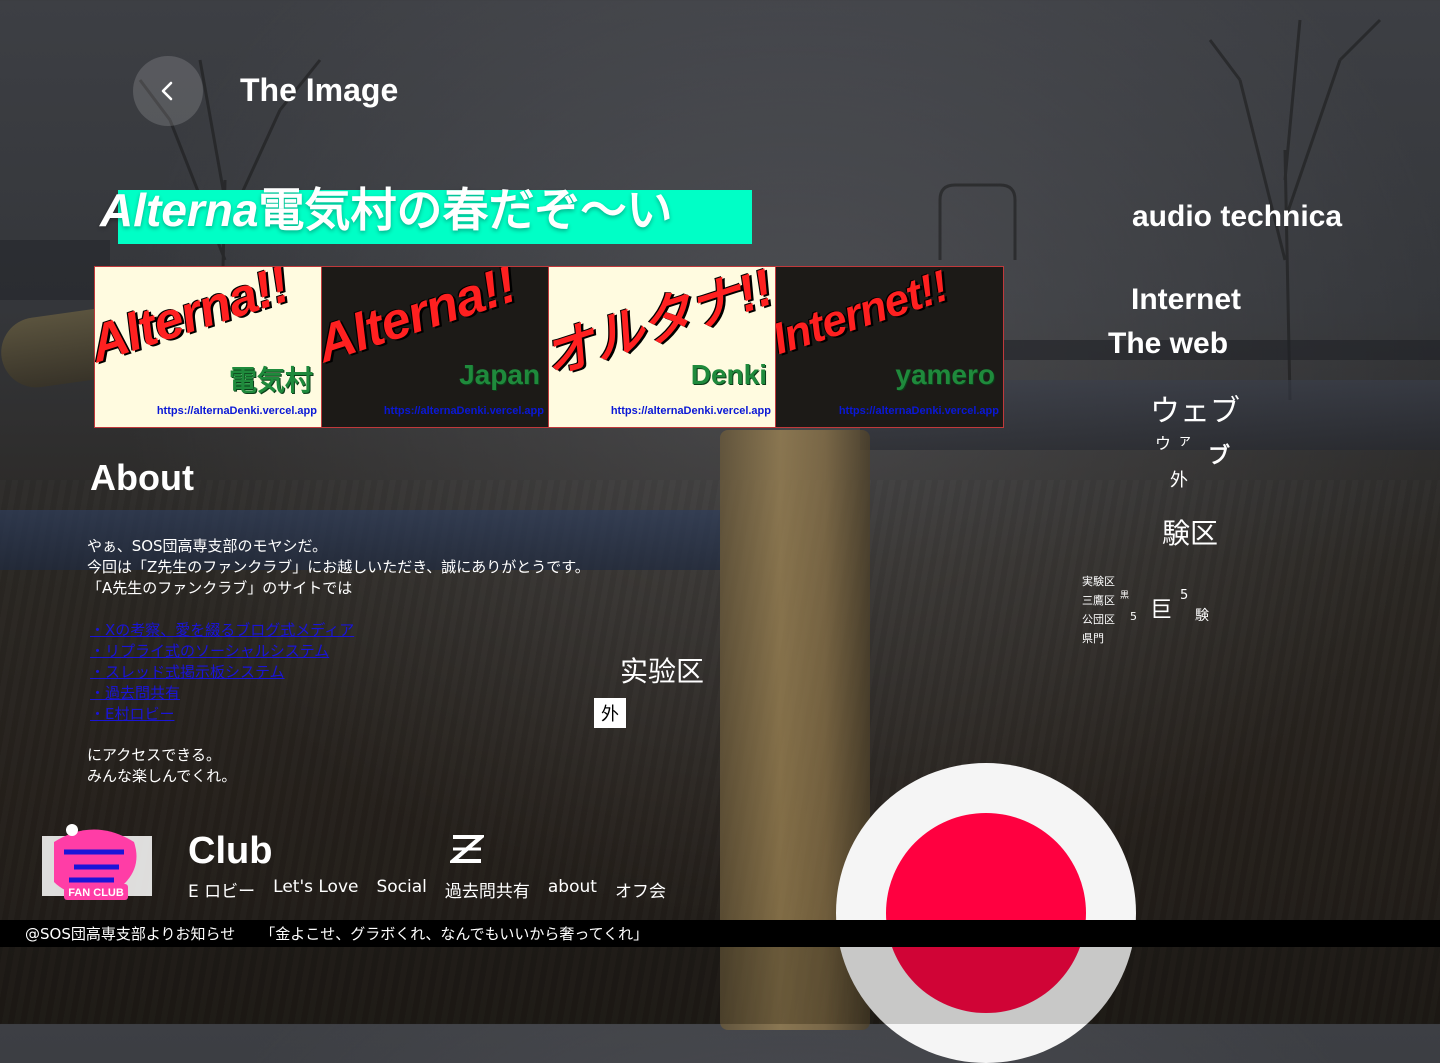 This screenshot has width=1440, height=1063. What do you see at coordinates (1237, 216) in the screenshot?
I see `side-audio-technica: audio technica` at bounding box center [1237, 216].